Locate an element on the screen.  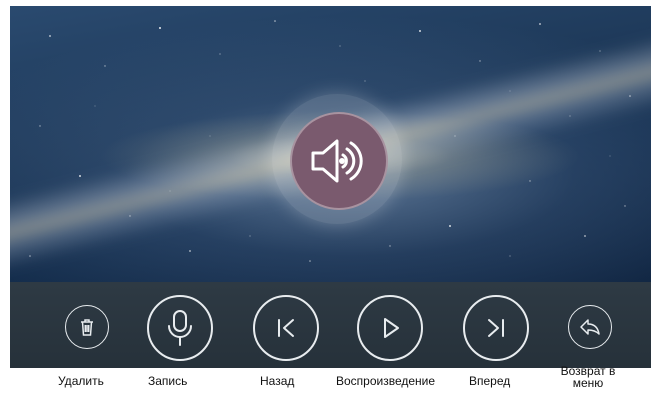
return-menu-label: Возврат в меню is located at coordinates (588, 377).